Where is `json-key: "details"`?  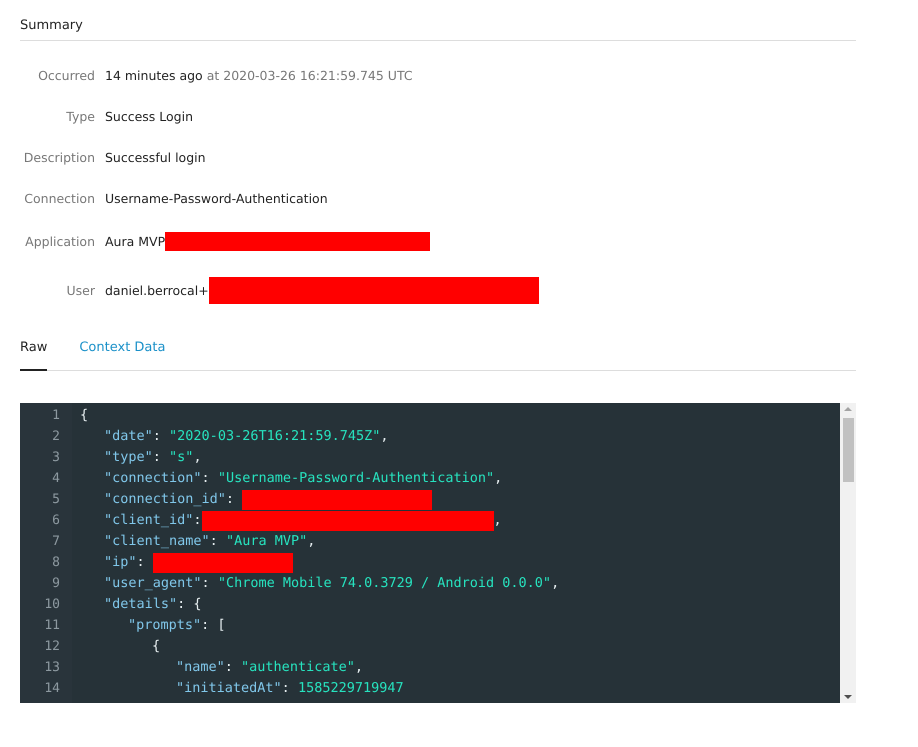 json-key: "details" is located at coordinates (141, 604).